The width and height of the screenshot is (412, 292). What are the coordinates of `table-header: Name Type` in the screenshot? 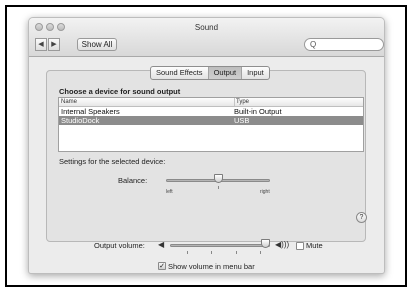 It's located at (211, 102).